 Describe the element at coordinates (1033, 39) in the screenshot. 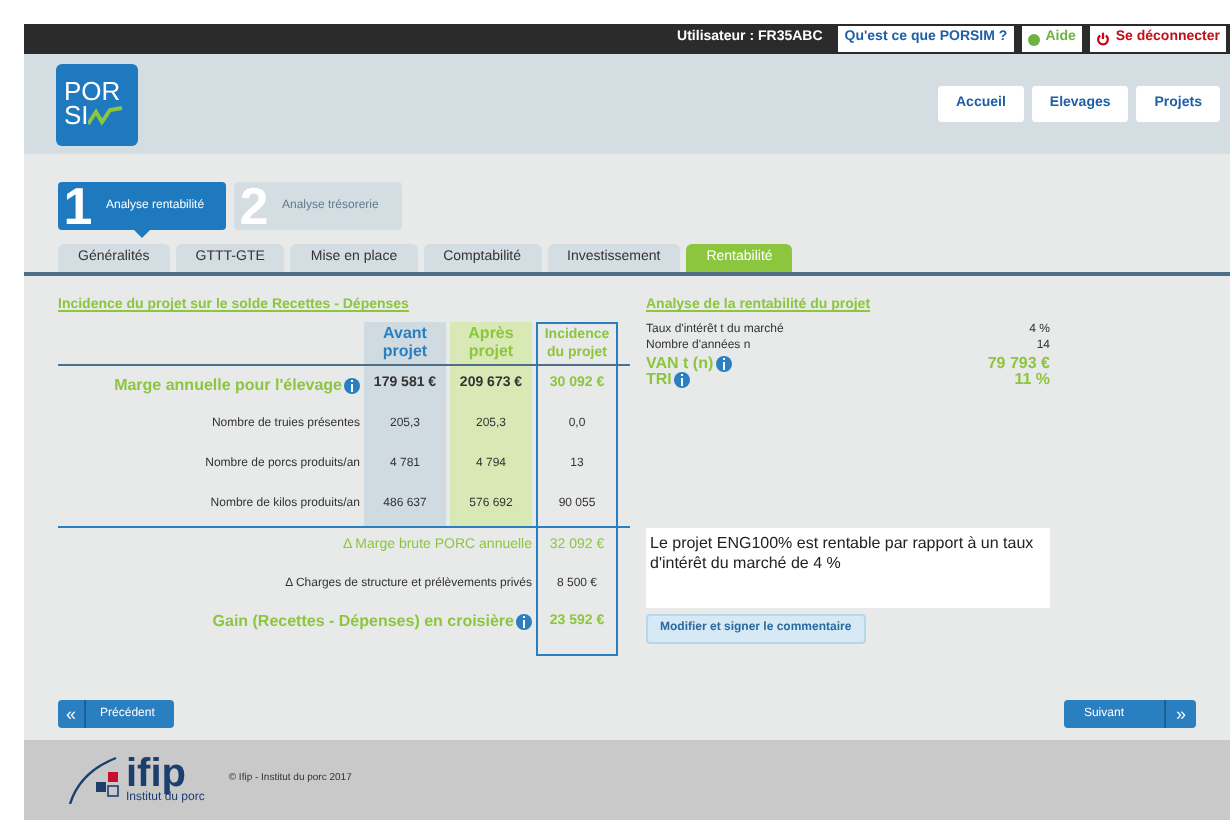

I see `help-icon` at that location.